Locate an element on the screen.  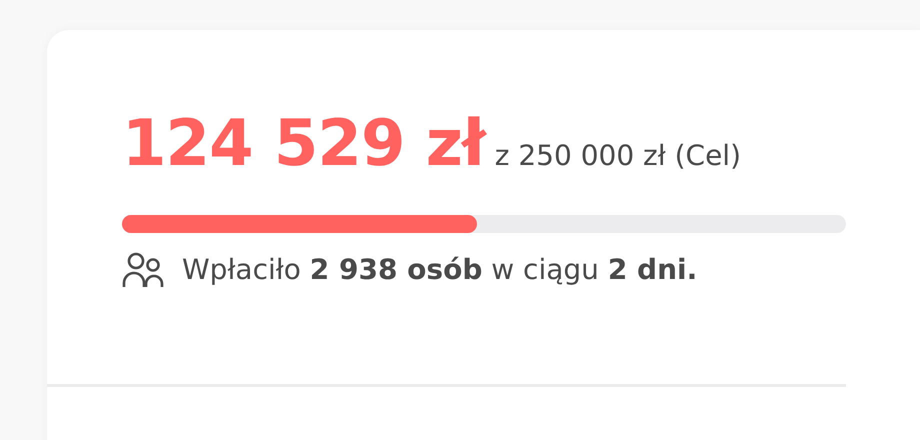
raised-amount: 124 529 zł is located at coordinates (303, 144).